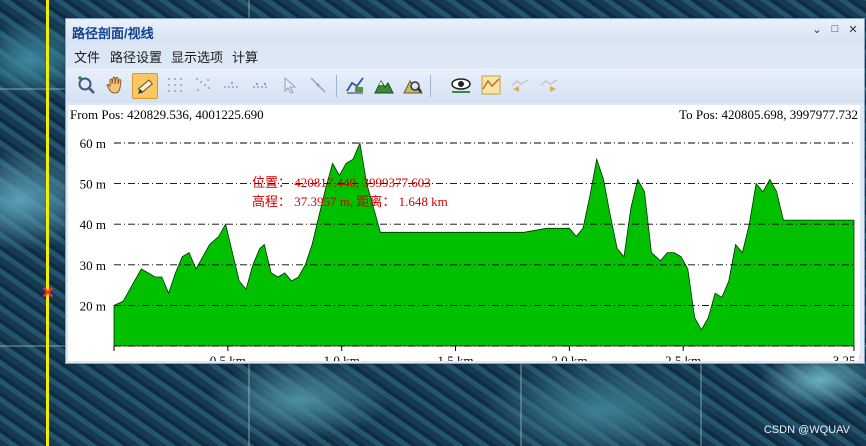 The height and width of the screenshot is (446, 866). Describe the element at coordinates (175, 85) in the screenshot. I see `grid-points-icon` at that location.